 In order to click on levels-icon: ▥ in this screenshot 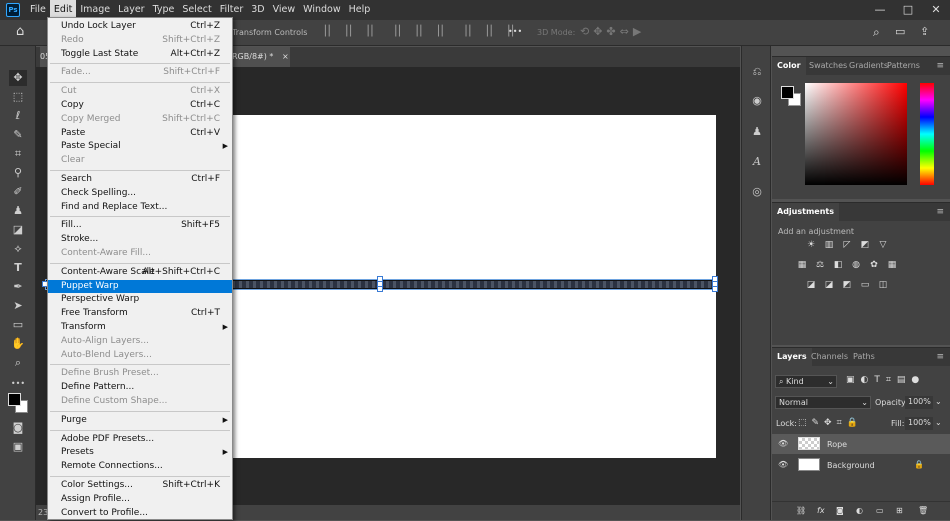, I will do `click(829, 245)`.